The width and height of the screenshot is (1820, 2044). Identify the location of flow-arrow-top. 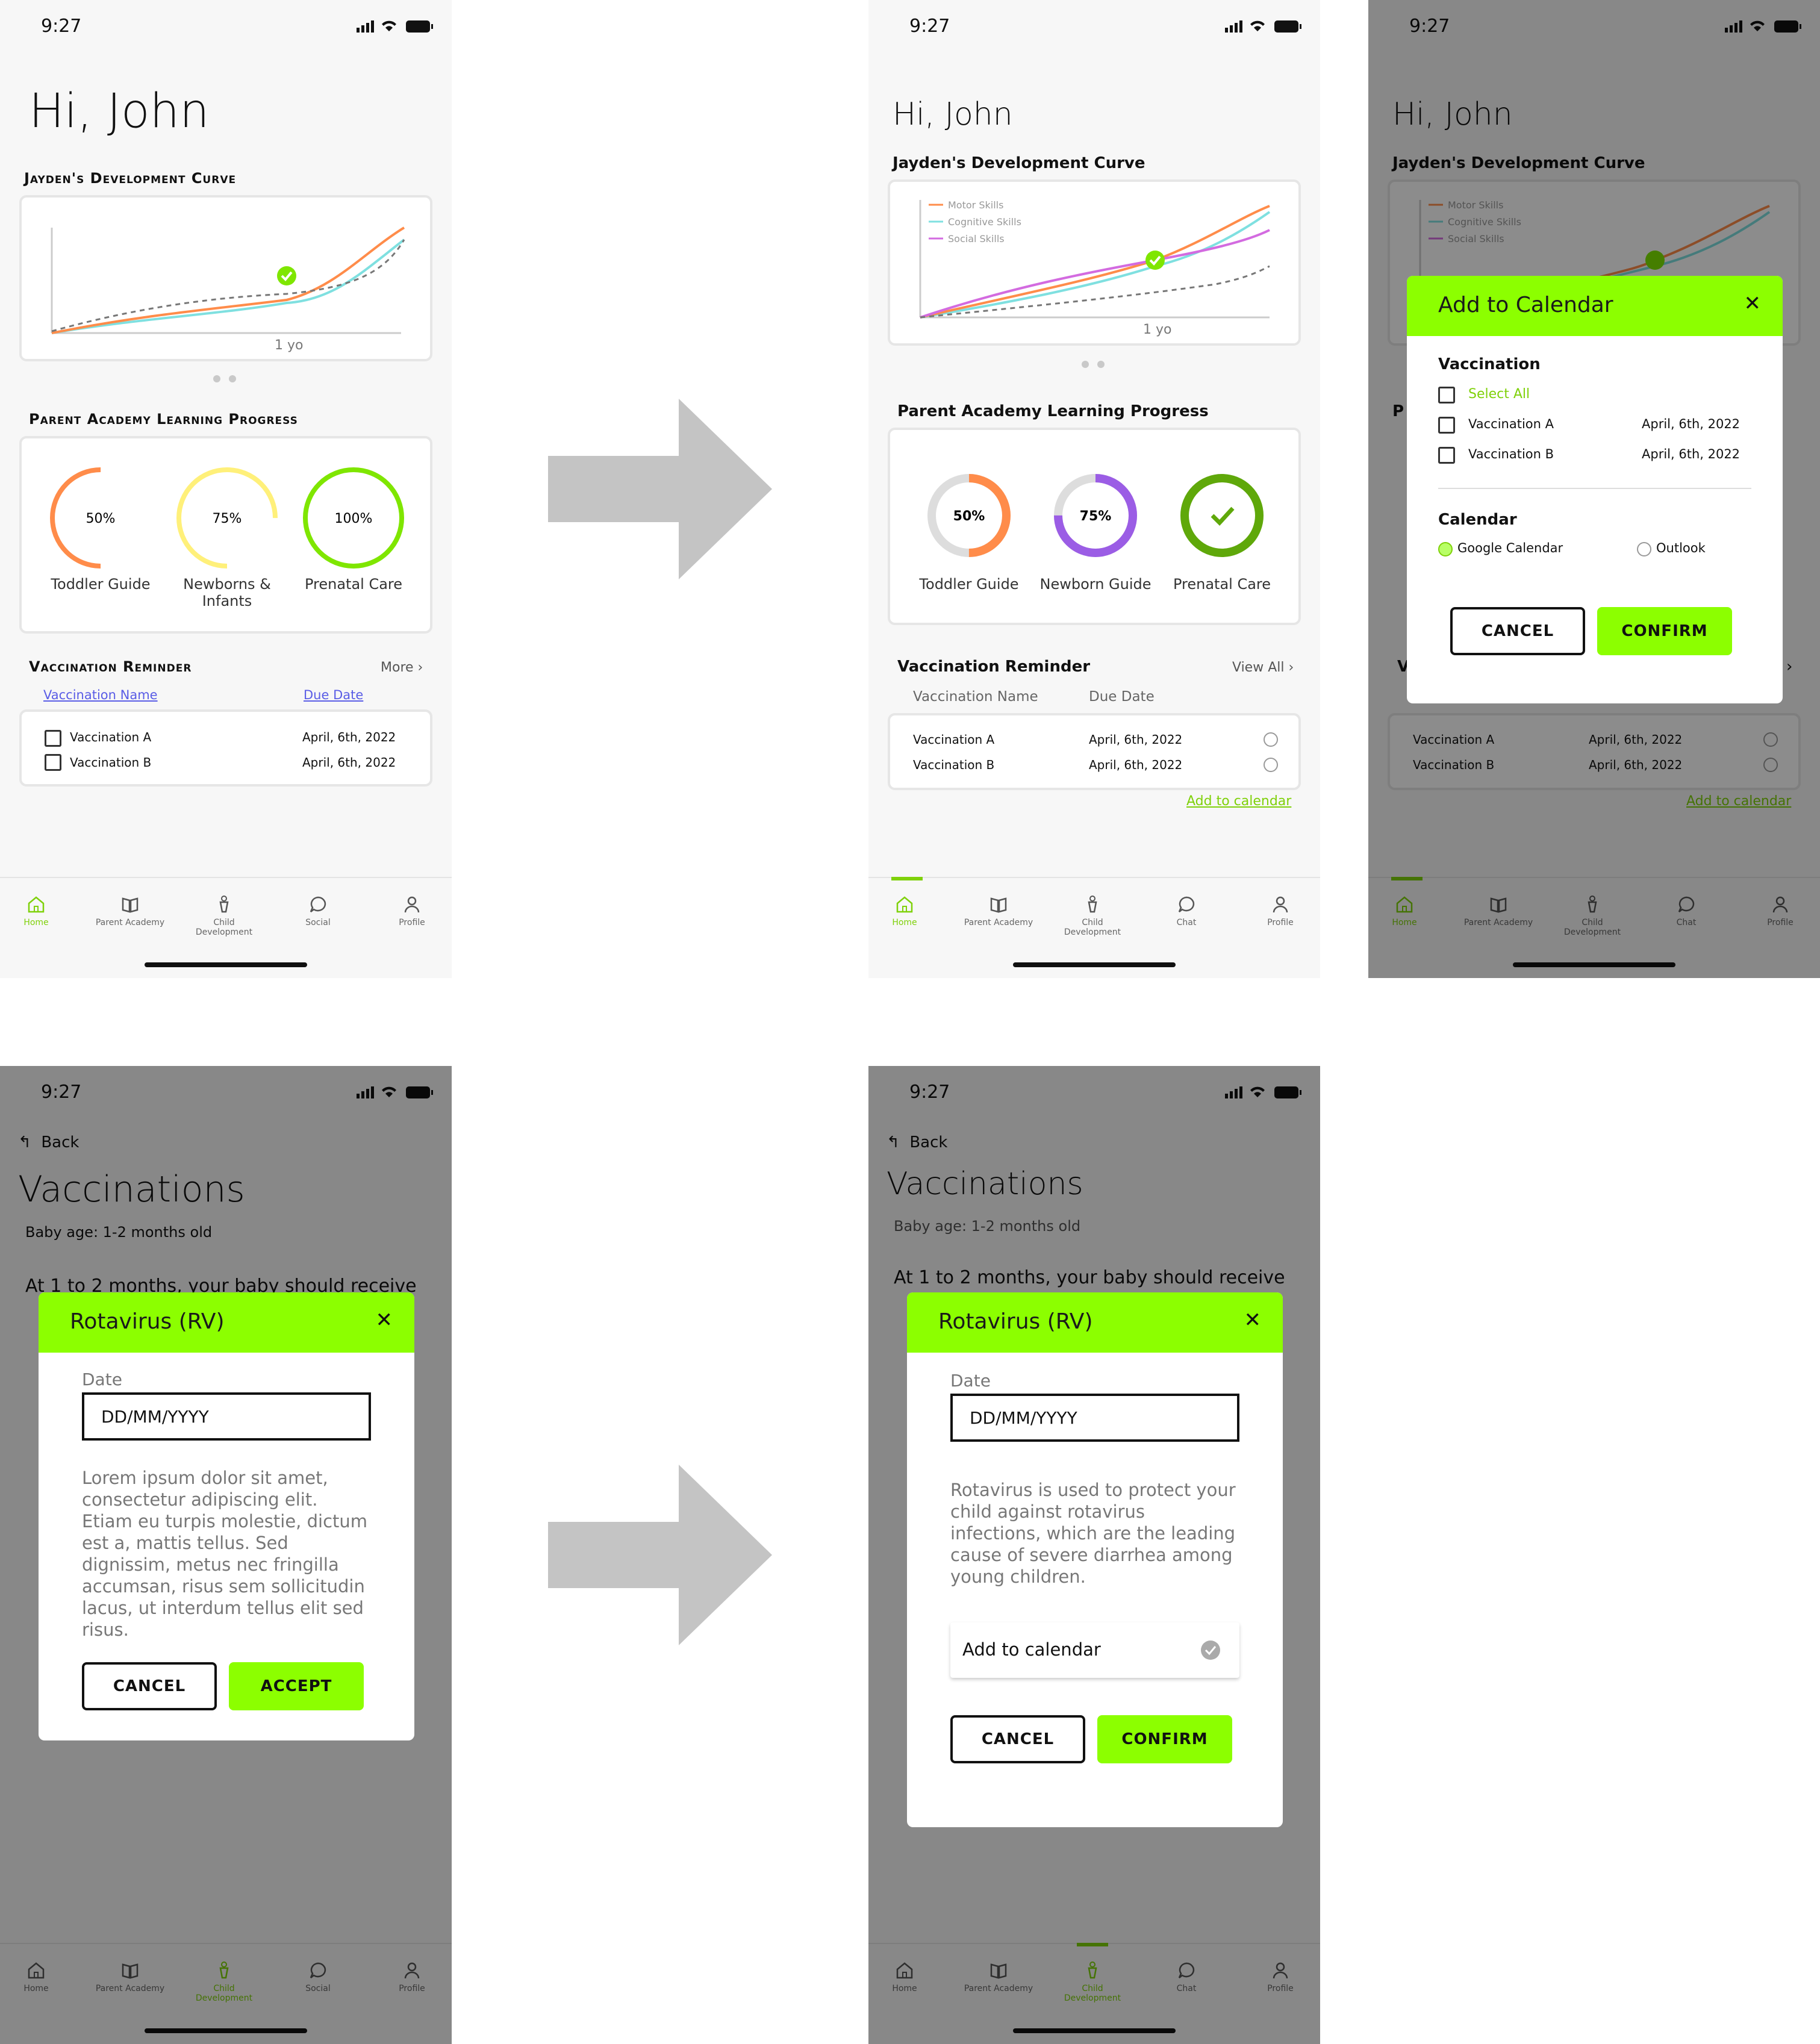
(660, 489).